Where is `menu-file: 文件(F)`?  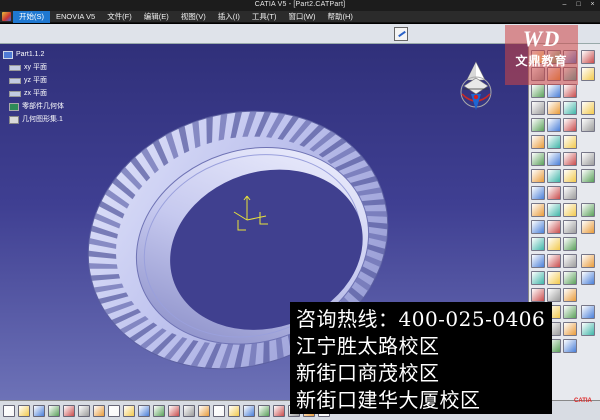
menu-file: 文件(F) is located at coordinates (119, 17).